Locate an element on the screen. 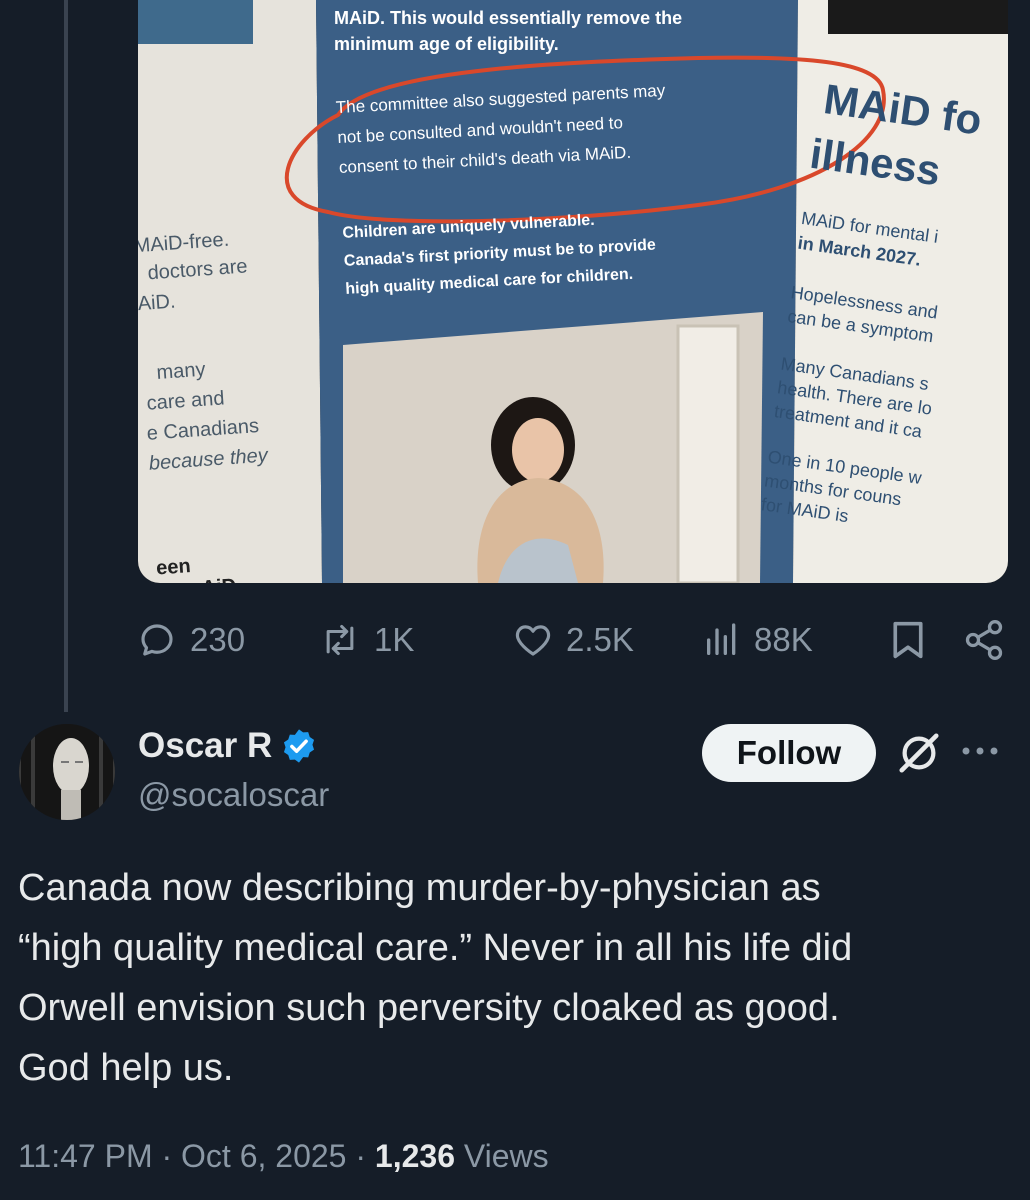 This screenshot has width=1030, height=1200. tweet-views-count: 1,236 is located at coordinates (414, 1156).